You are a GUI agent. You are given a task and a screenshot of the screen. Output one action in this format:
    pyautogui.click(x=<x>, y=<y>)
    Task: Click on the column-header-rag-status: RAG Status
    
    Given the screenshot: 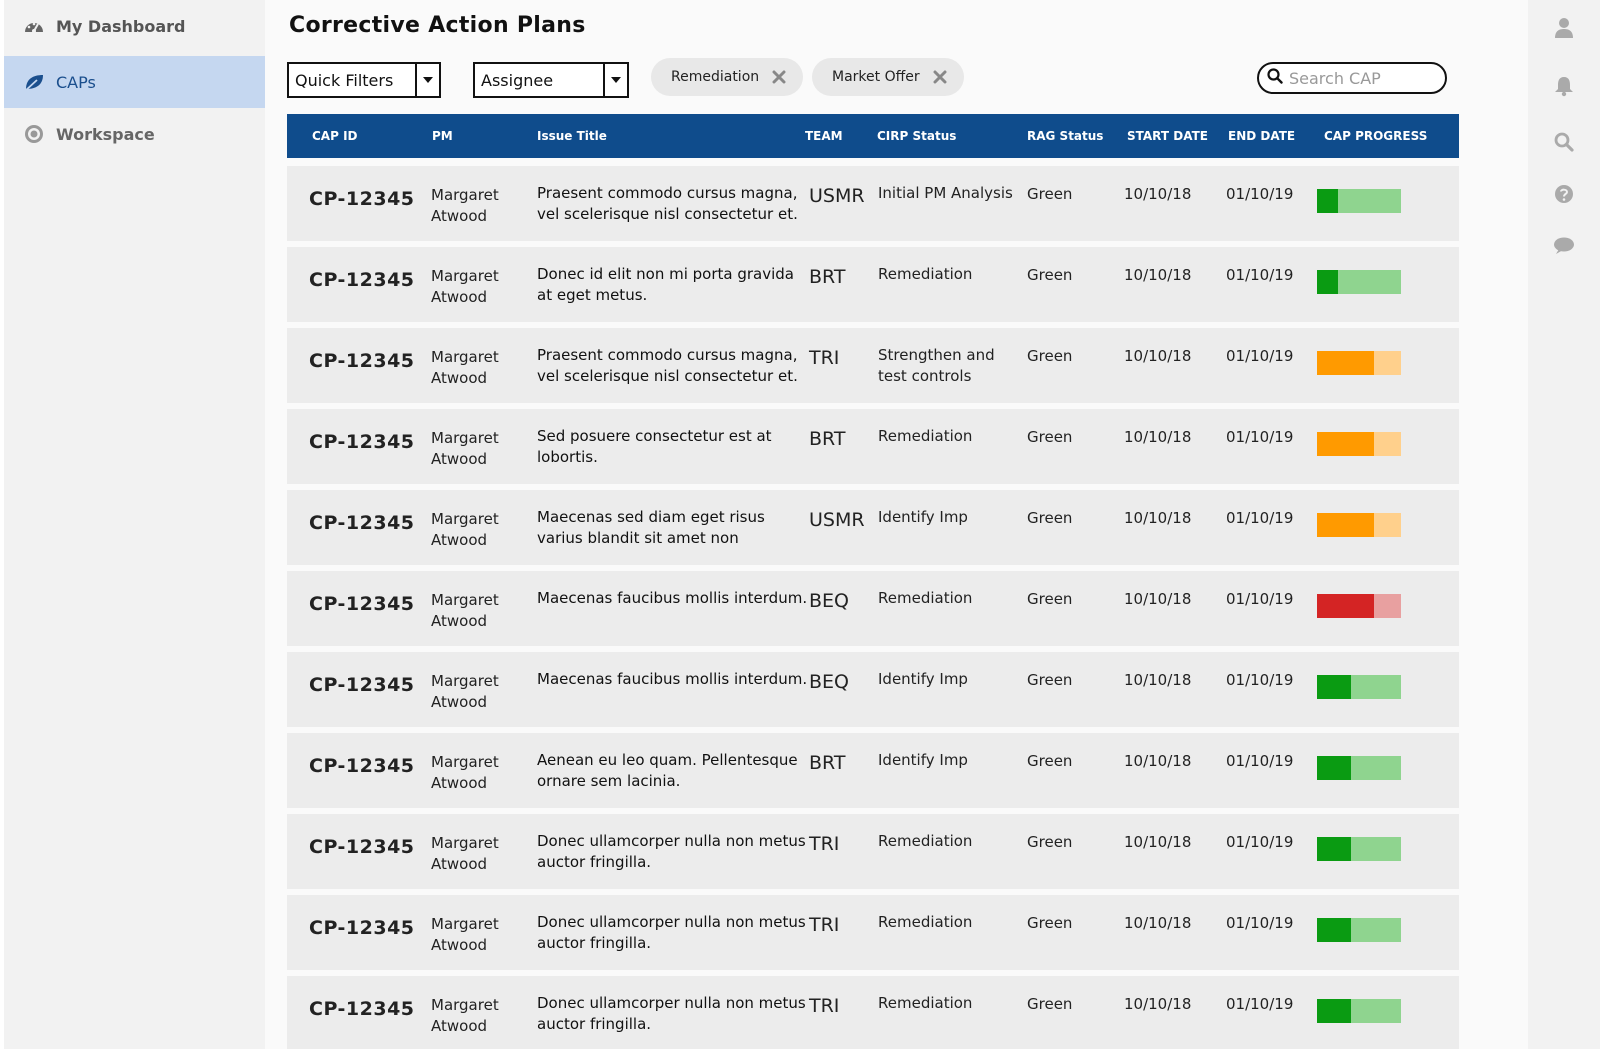 What is the action you would take?
    pyautogui.click(x=1065, y=136)
    